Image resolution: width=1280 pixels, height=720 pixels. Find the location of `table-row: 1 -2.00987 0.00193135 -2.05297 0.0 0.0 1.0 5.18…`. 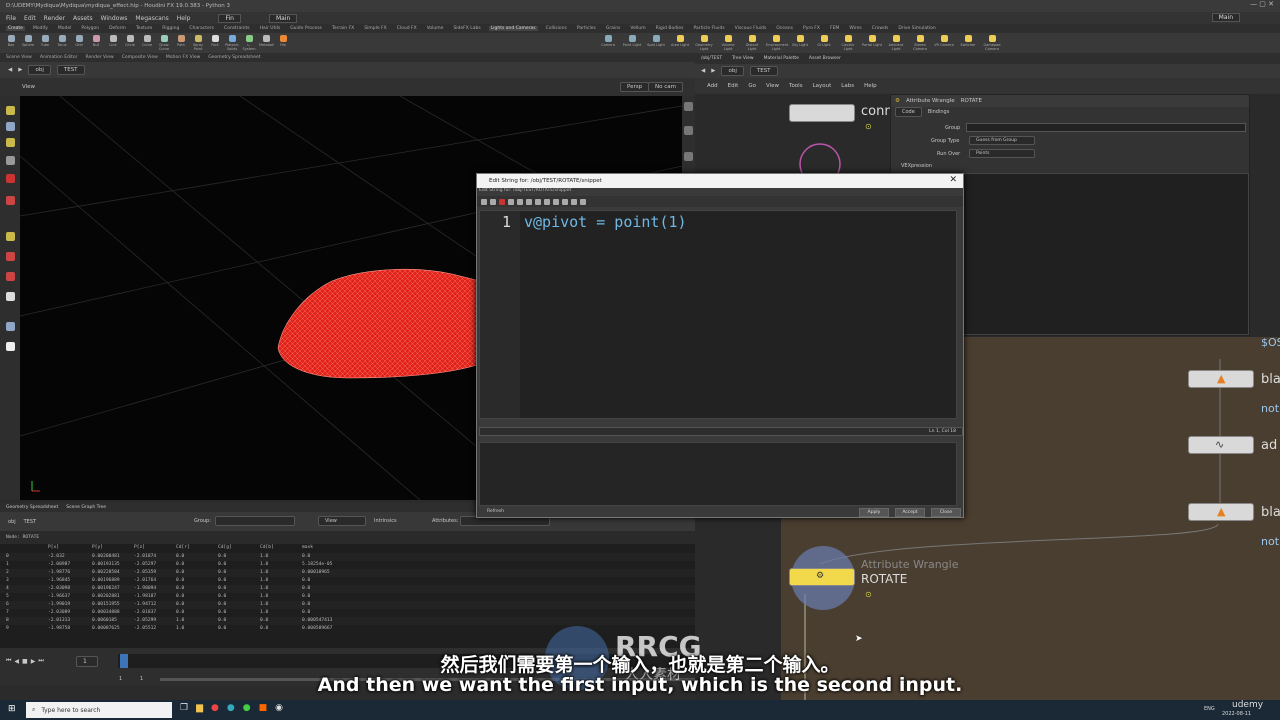

table-row: 1 -2.00987 0.00193135 -2.05297 0.0 0.0 1.0 5.18… is located at coordinates (347, 565).